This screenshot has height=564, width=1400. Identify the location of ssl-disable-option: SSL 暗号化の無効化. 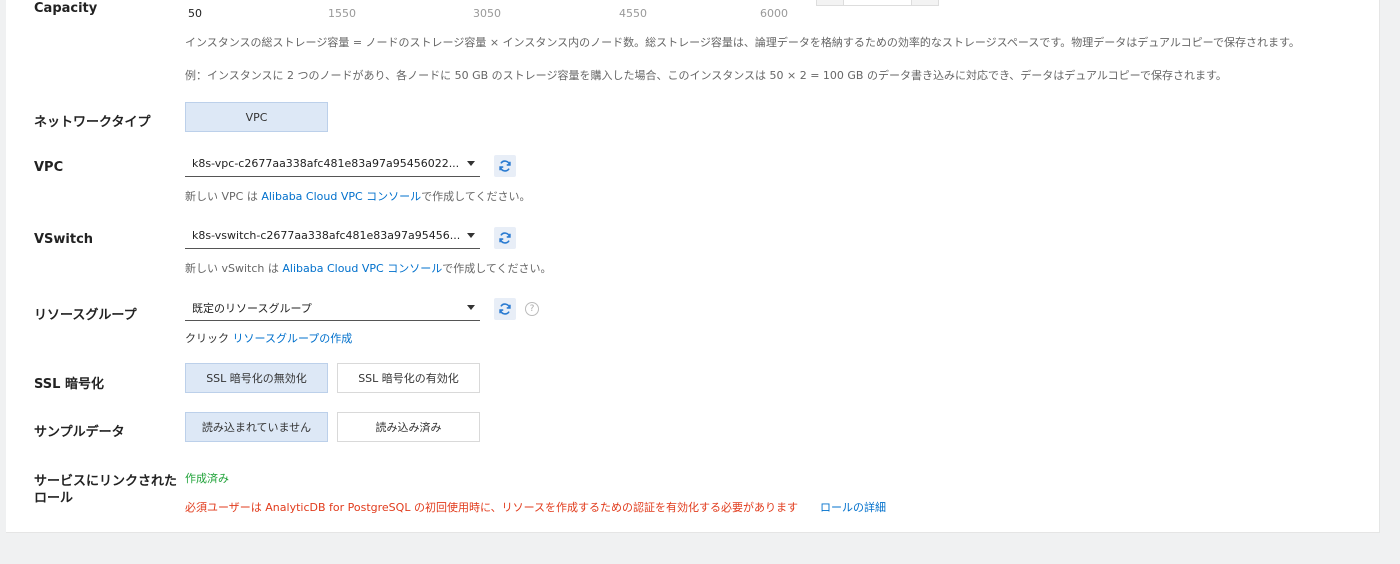
(256, 378).